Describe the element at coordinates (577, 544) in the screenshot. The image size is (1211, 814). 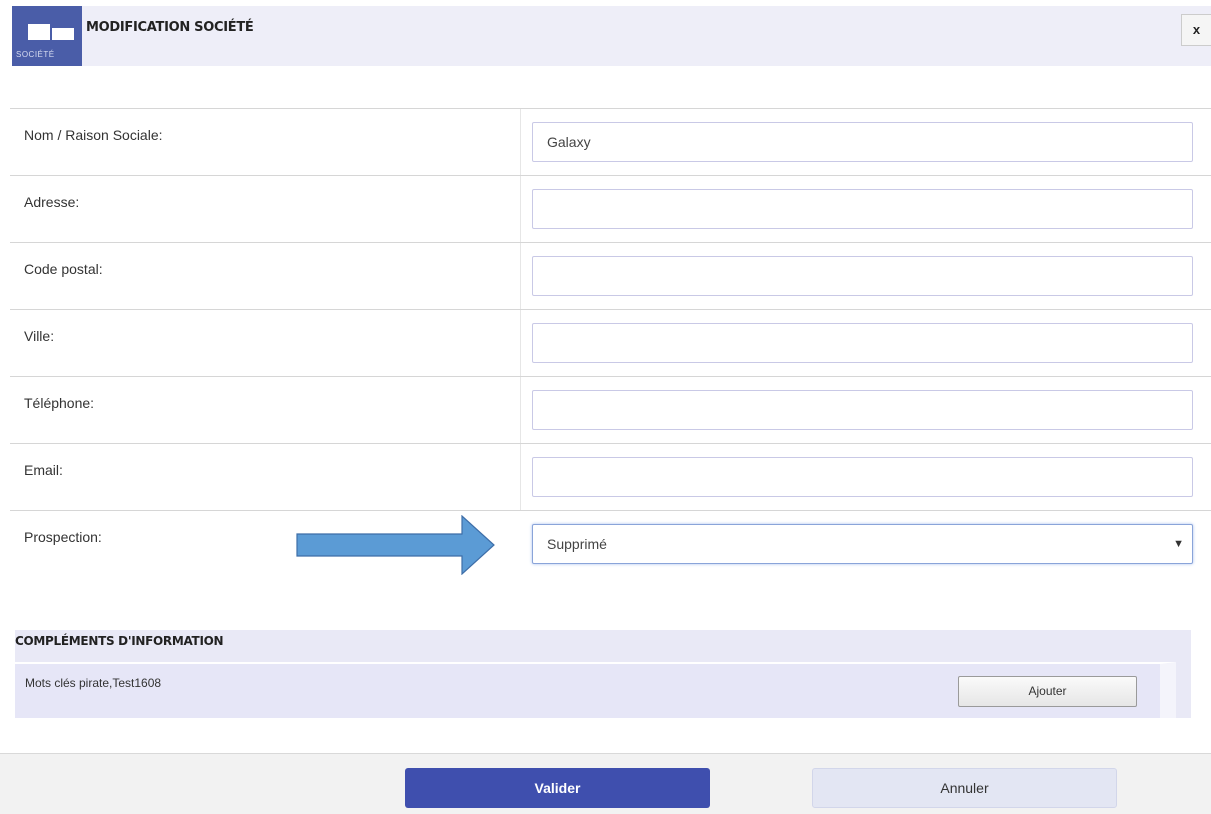
I see `prospection-selected-value: Supprimé` at that location.